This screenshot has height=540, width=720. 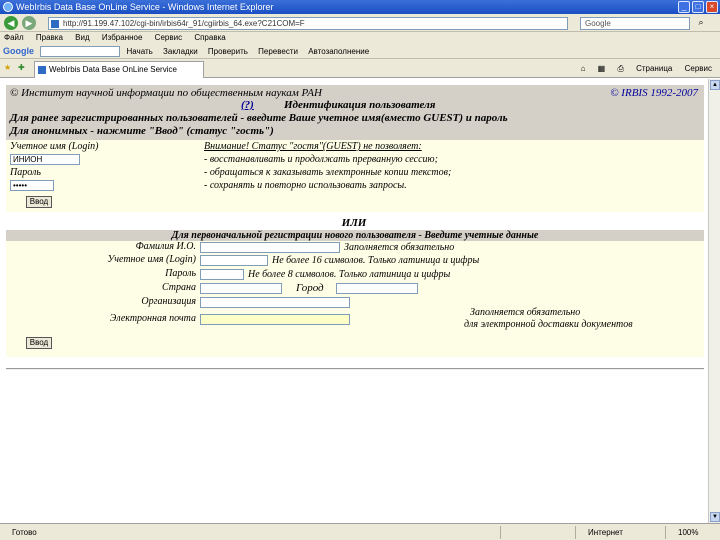 What do you see at coordinates (168, 37) in the screenshot?
I see `menu-tools: Сервис` at bounding box center [168, 37].